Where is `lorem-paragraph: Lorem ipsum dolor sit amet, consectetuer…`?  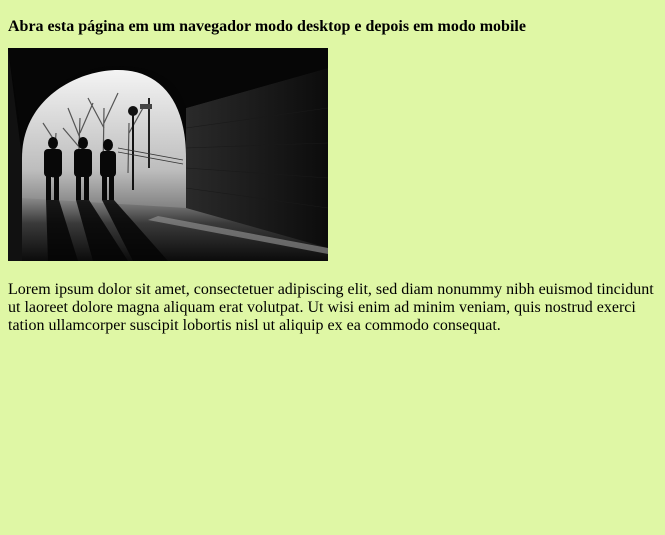 lorem-paragraph: Lorem ipsum dolor sit amet, consectetuer… is located at coordinates (331, 307).